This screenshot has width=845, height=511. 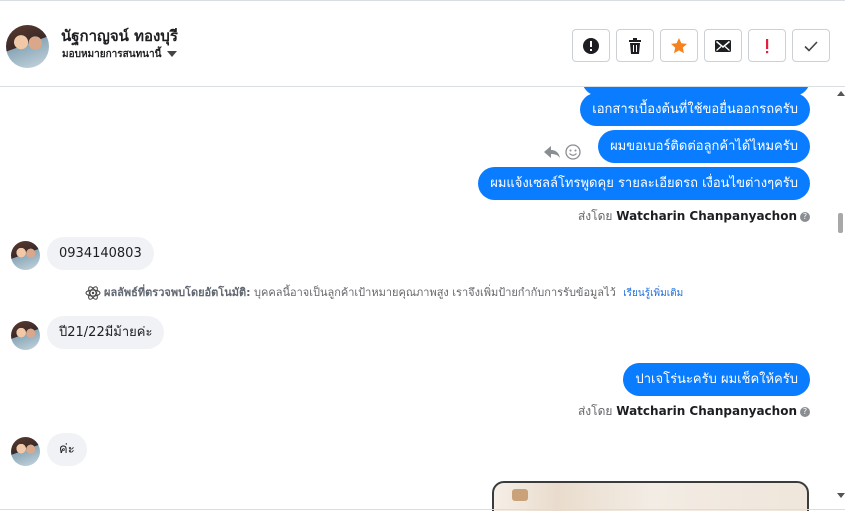 I want to click on scroll-down-arrow-icon, so click(x=841, y=495).